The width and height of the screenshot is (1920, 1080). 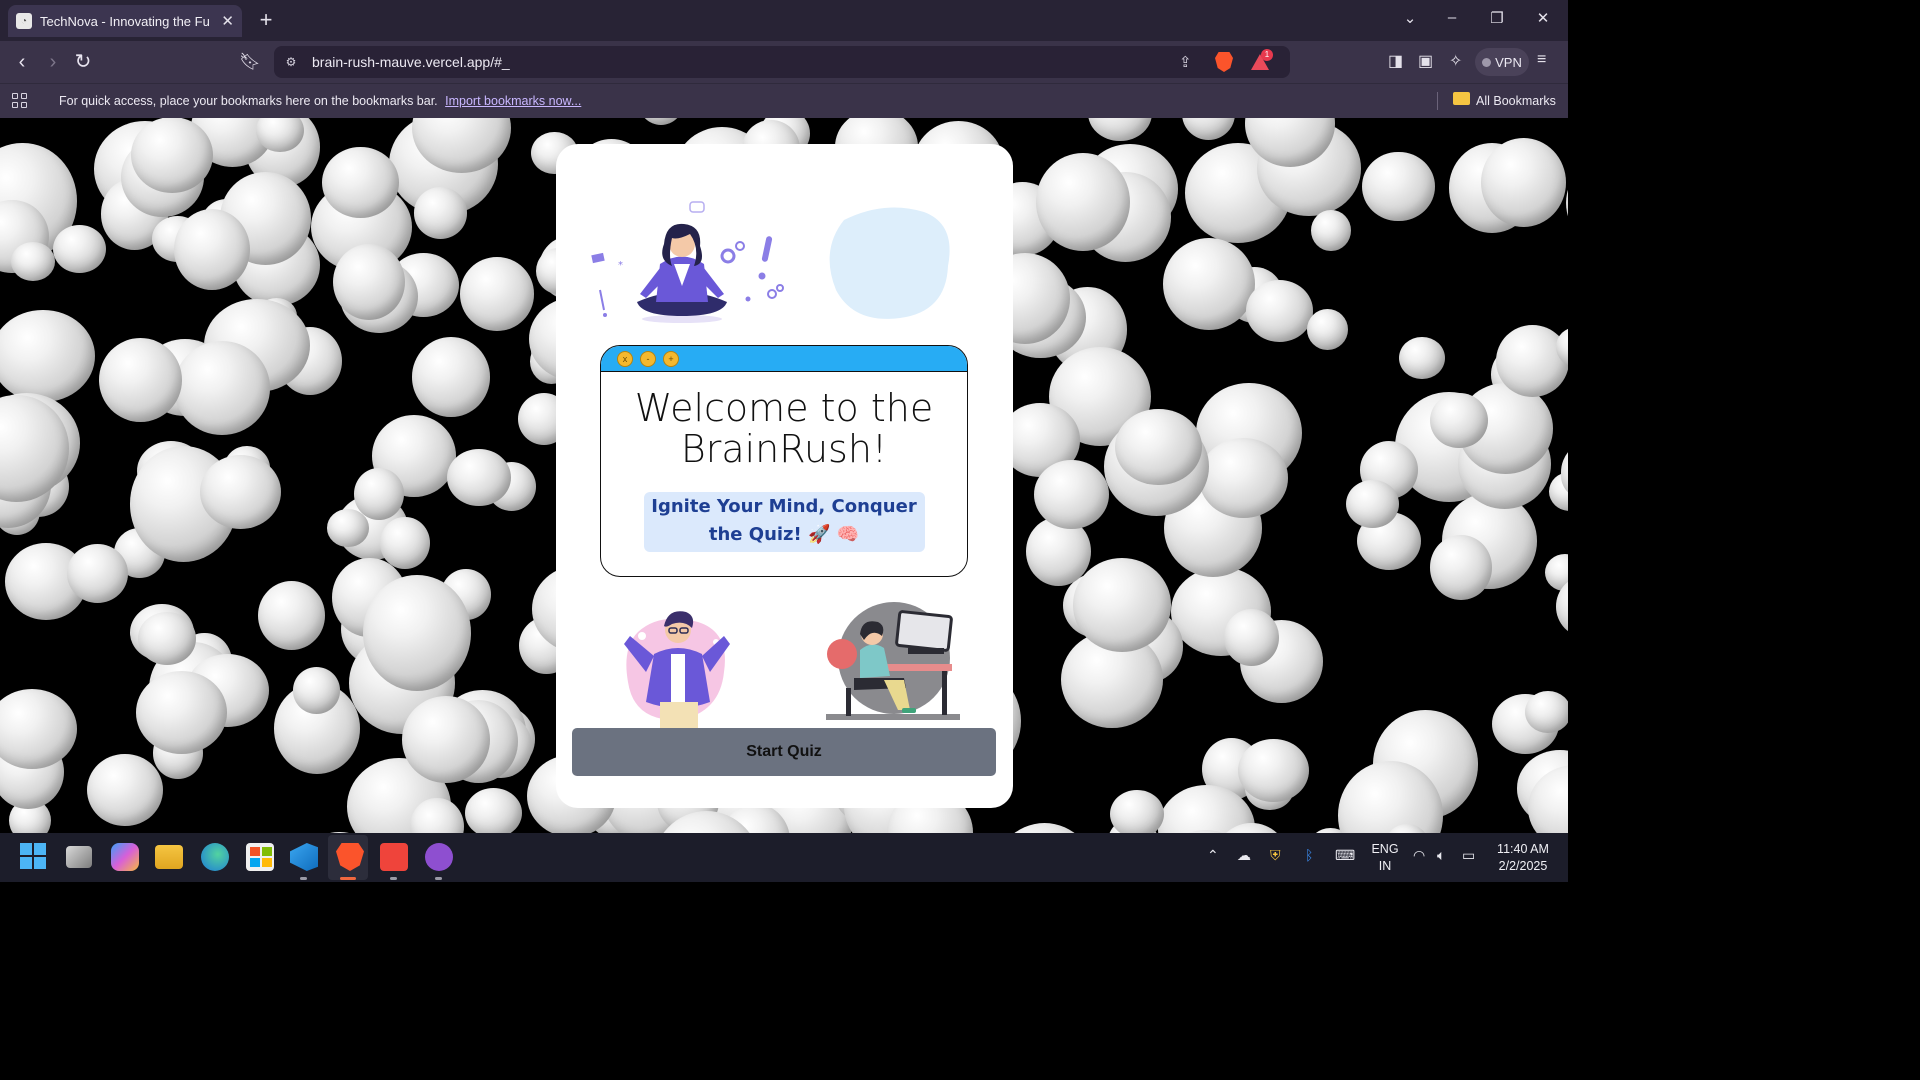 What do you see at coordinates (1419, 855) in the screenshot?
I see `wifi-icon: ◠` at bounding box center [1419, 855].